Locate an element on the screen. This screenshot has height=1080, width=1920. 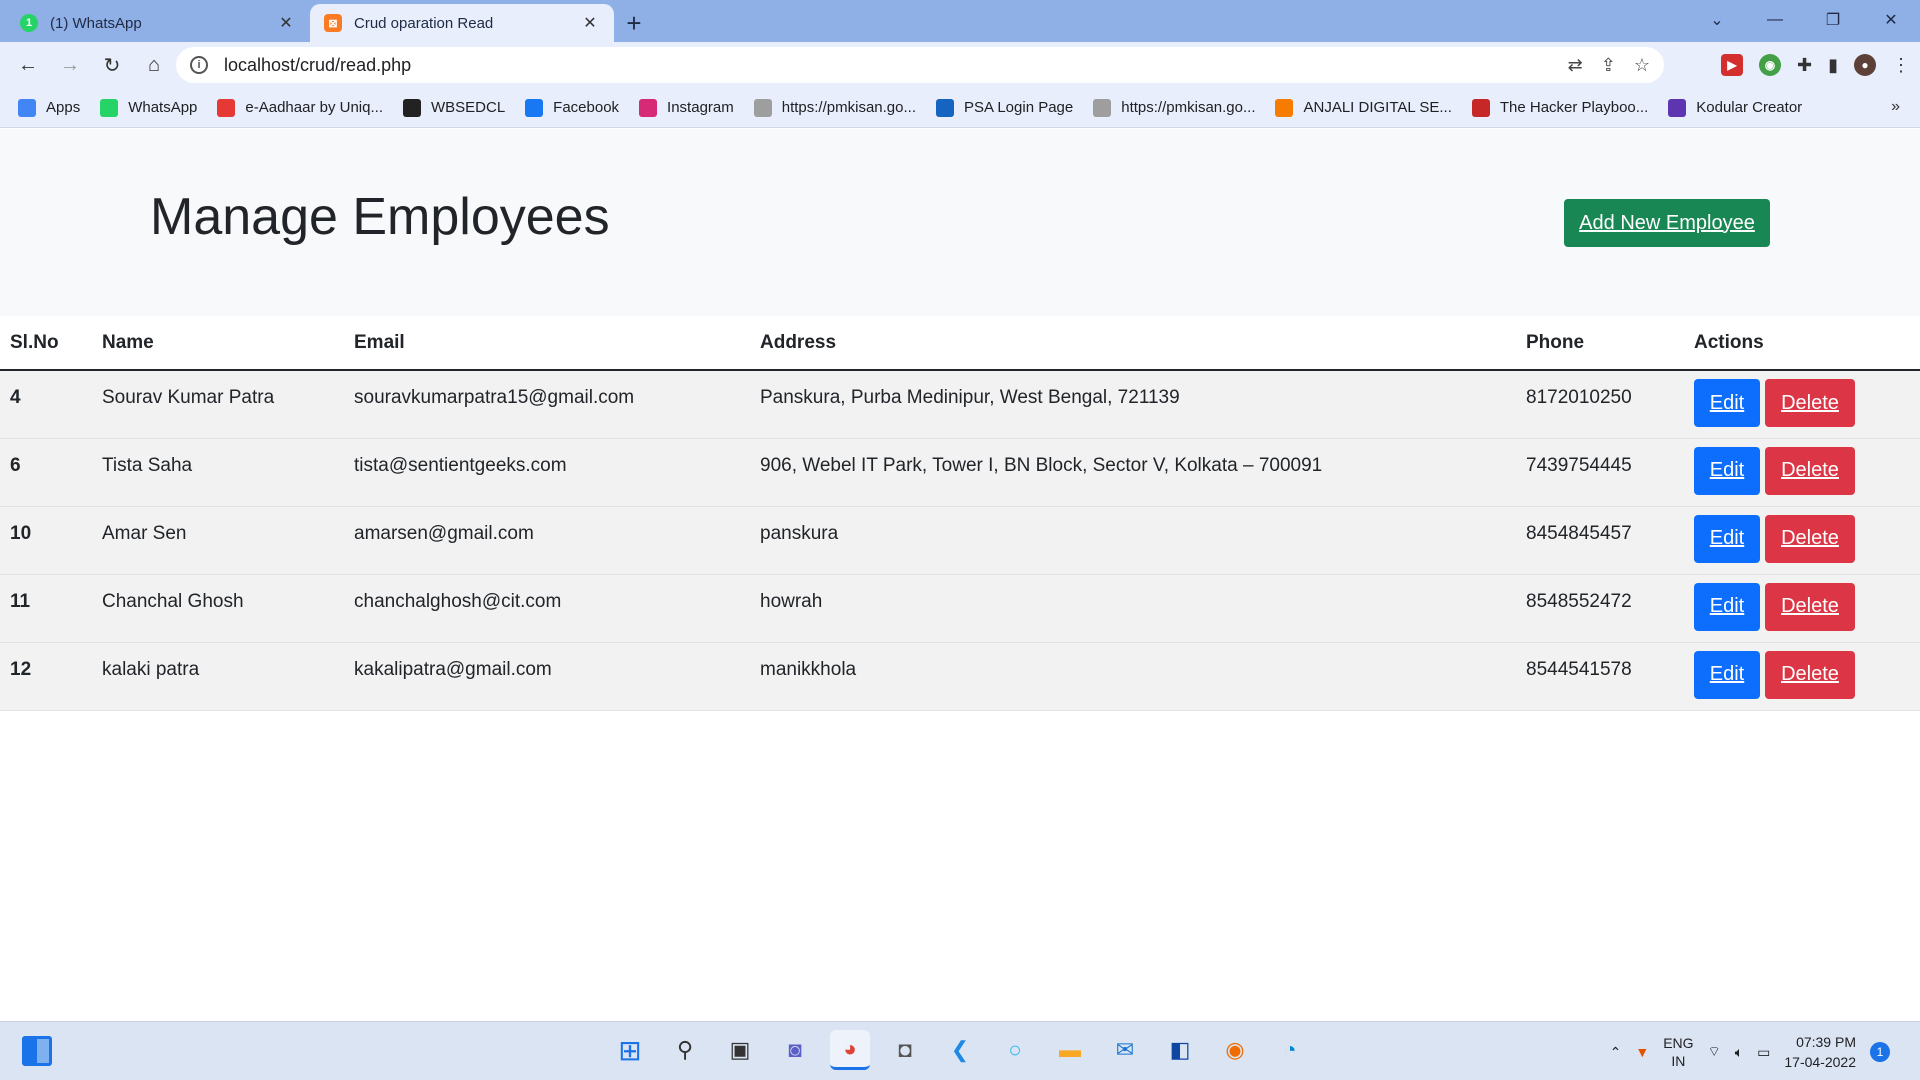
bookmark-item: Facebook is located at coordinates (572, 107).